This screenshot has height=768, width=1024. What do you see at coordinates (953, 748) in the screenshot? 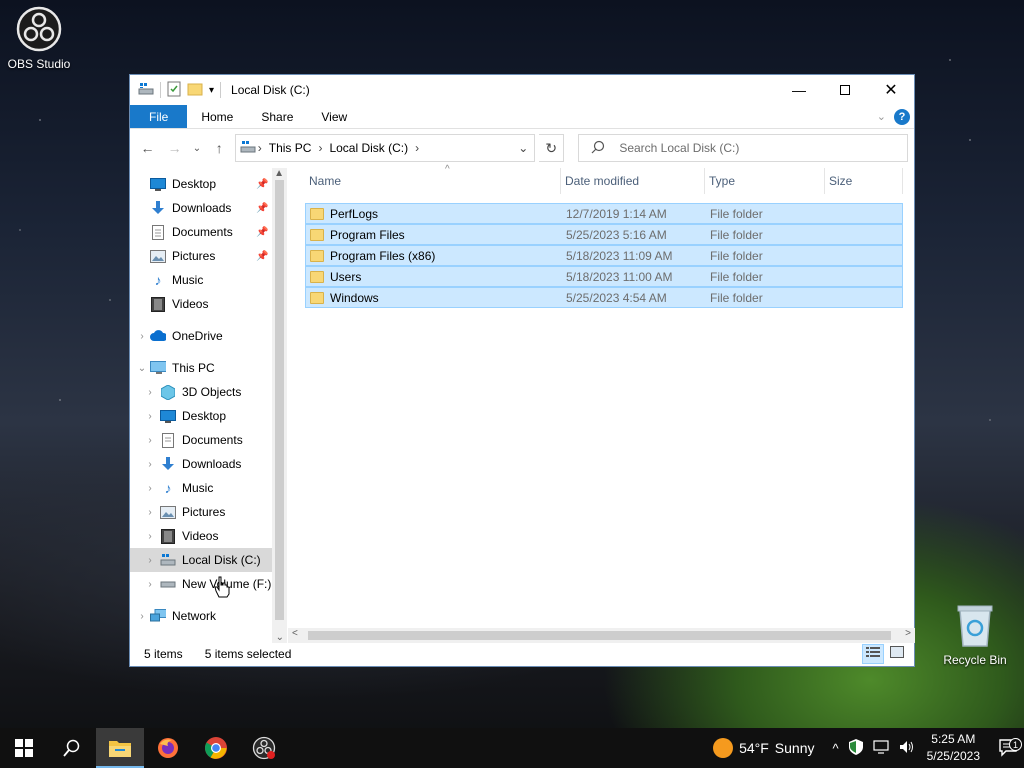
I see `clock: 5:25 AM 5/25/2023` at bounding box center [953, 748].